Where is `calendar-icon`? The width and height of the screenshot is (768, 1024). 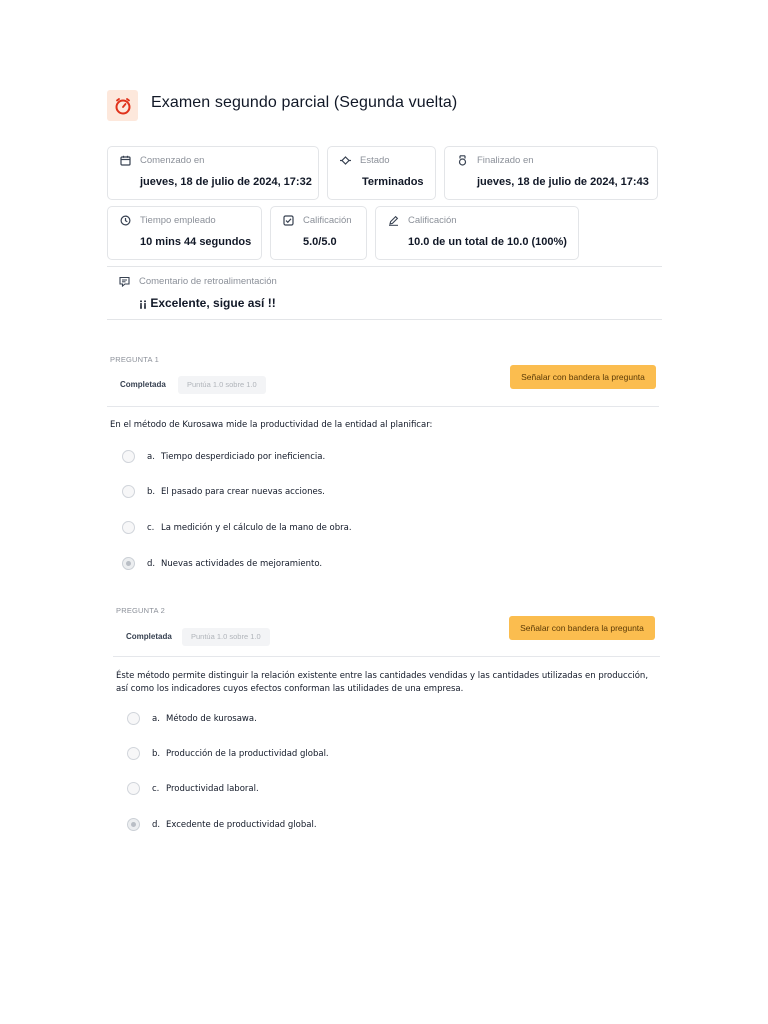
calendar-icon is located at coordinates (125, 160).